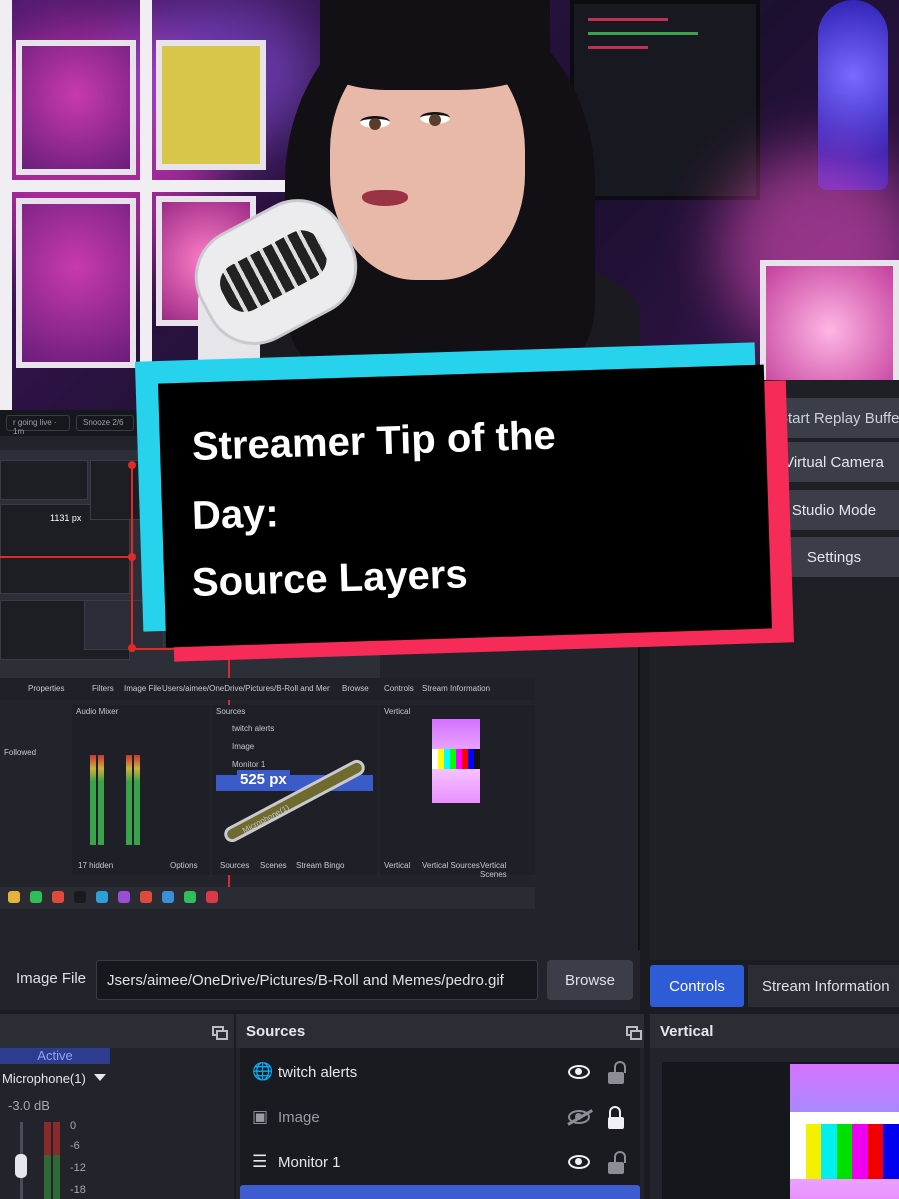 This screenshot has height=1199, width=899. Describe the element at coordinates (143, 688) in the screenshot. I see `inner-image-file-label: Image File` at that location.